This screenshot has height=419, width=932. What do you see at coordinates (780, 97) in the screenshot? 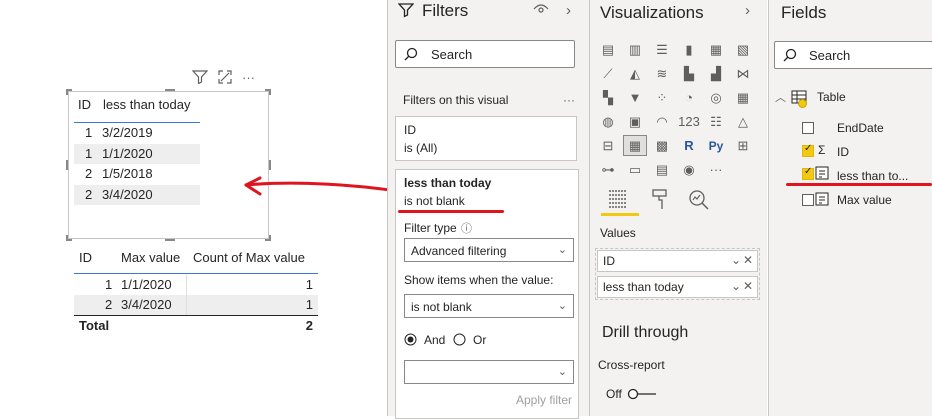
I see `collapse-chevron-icon: ︿` at bounding box center [780, 97].